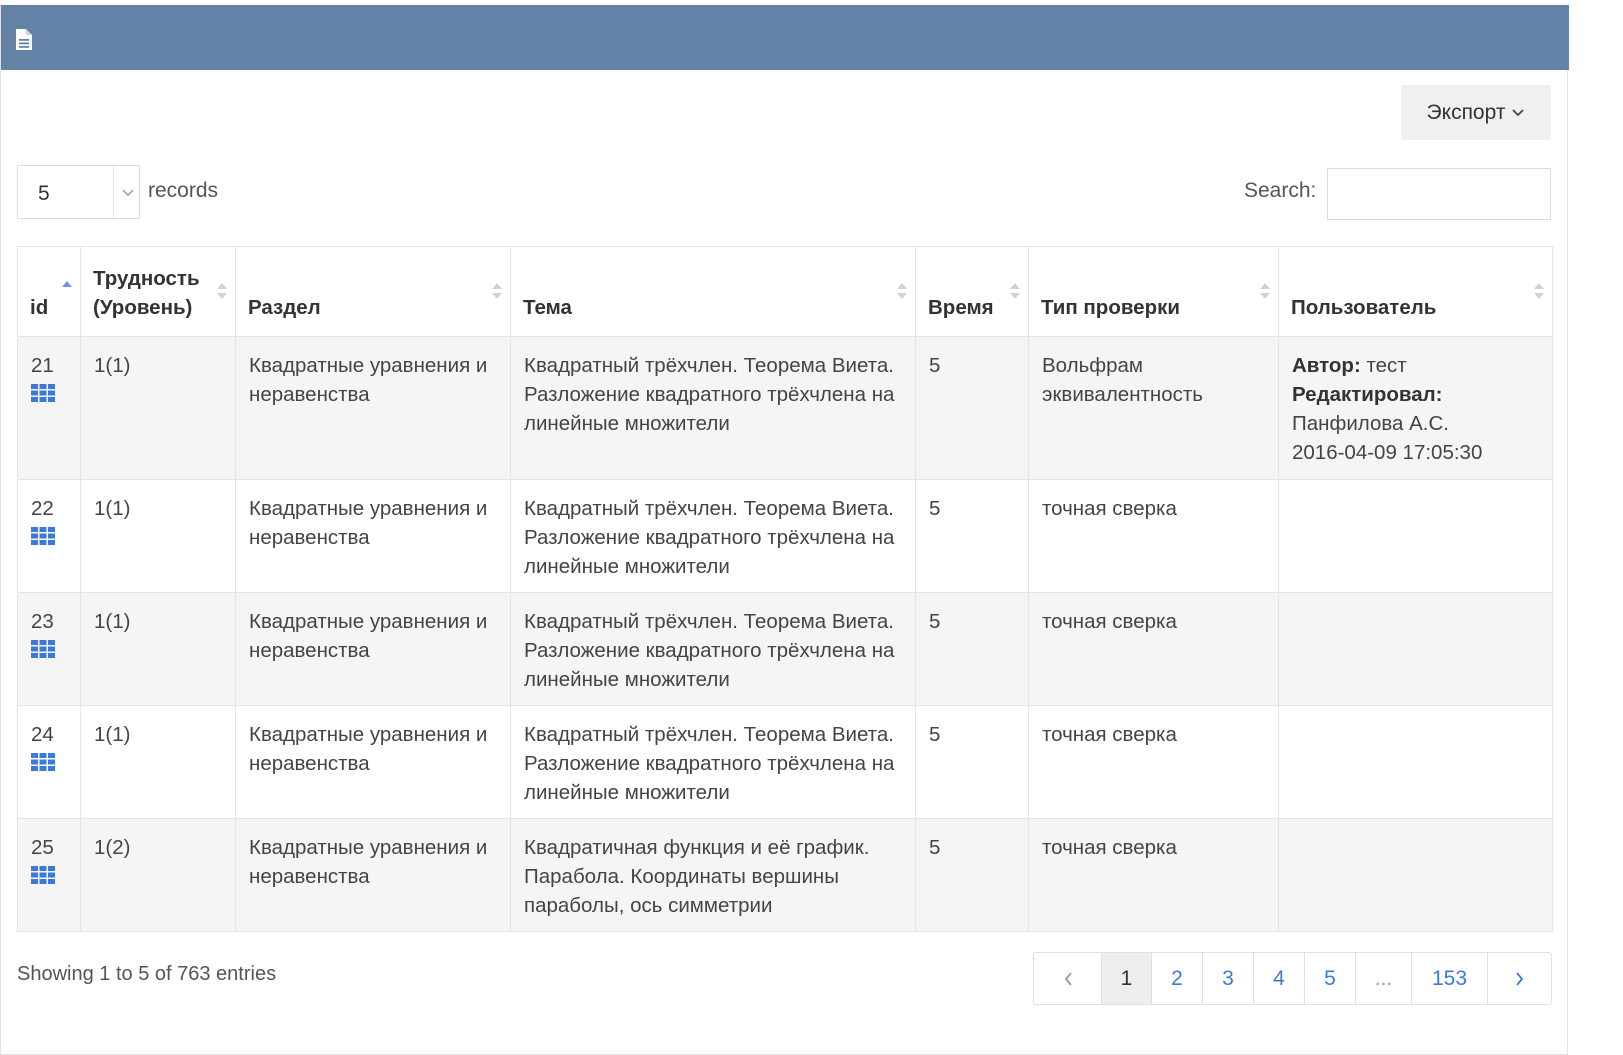 This screenshot has width=1623, height=1055. What do you see at coordinates (1153, 408) in the screenshot?
I see `cell-check-type: Вольфрам эквивалентность` at bounding box center [1153, 408].